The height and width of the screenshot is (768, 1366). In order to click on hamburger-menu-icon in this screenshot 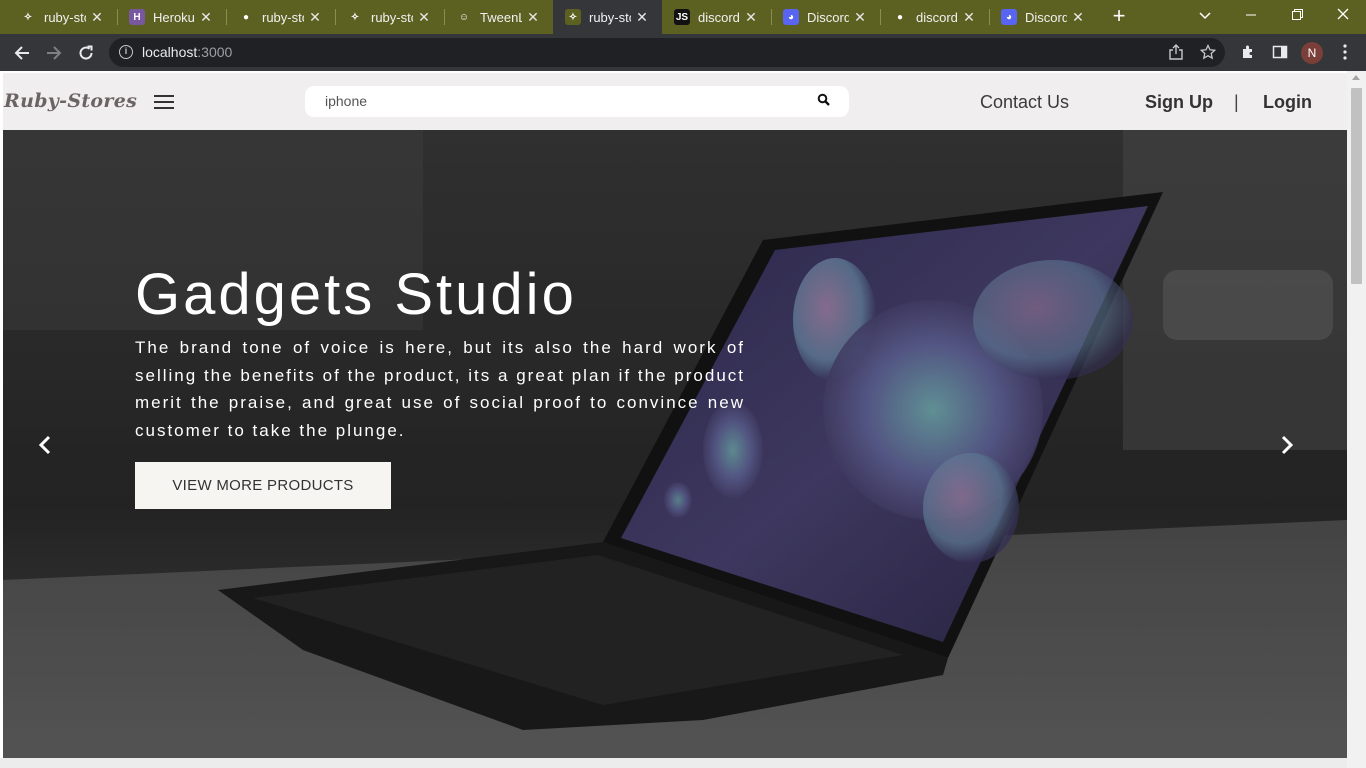, I will do `click(164, 102)`.